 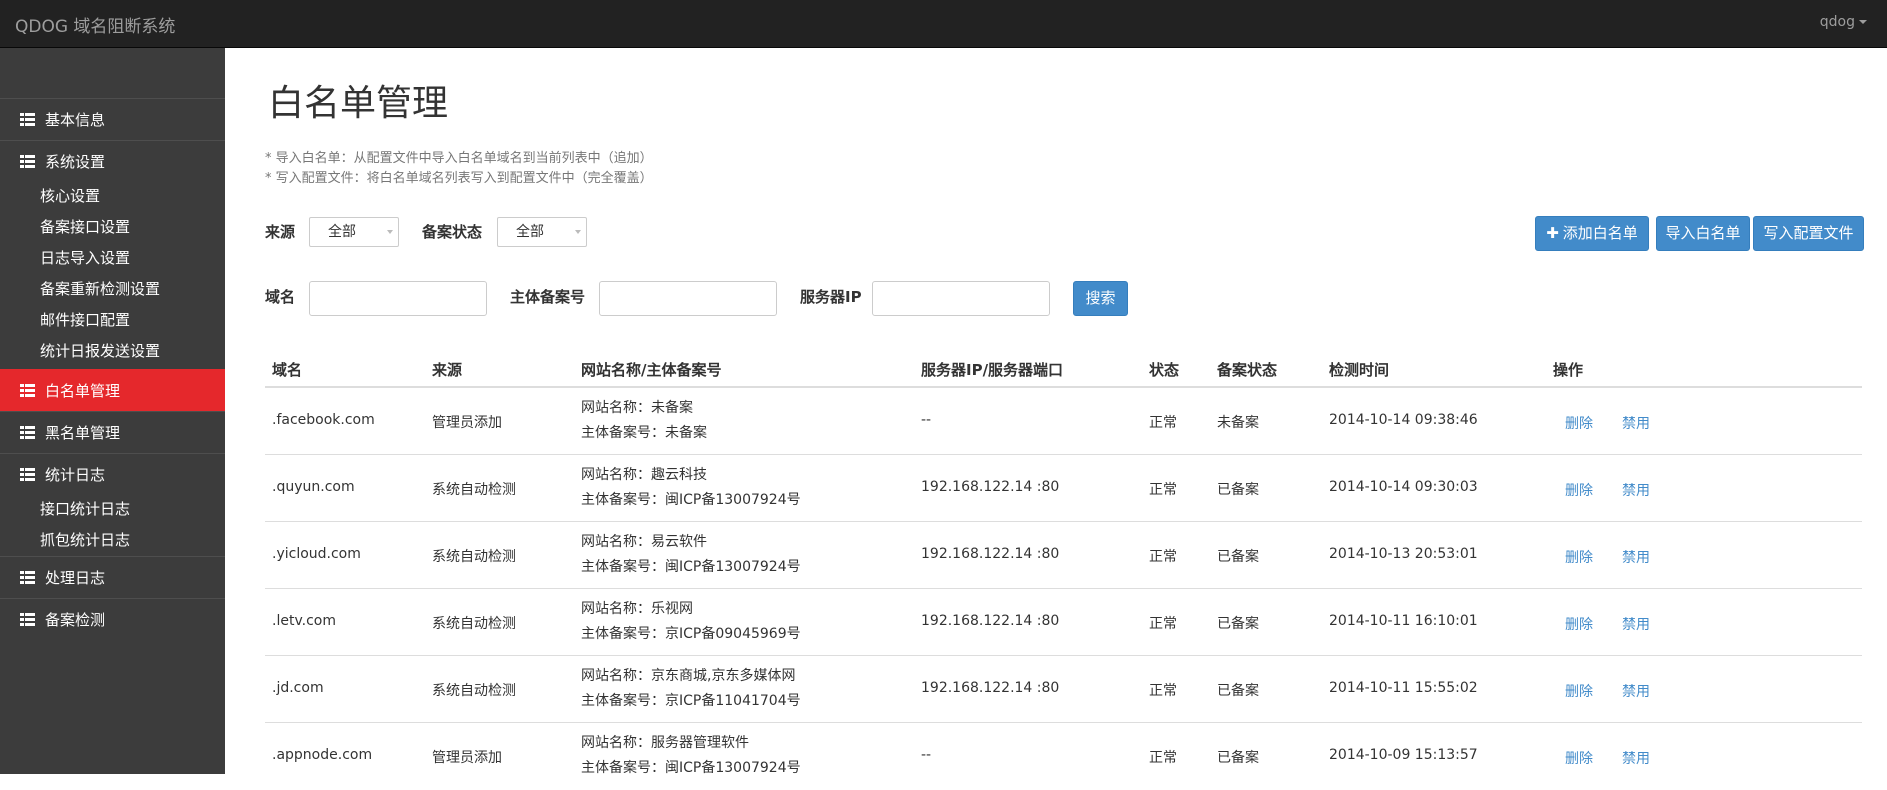 I want to click on sidebar-item-stats-log: 统计日志, so click(x=112, y=474).